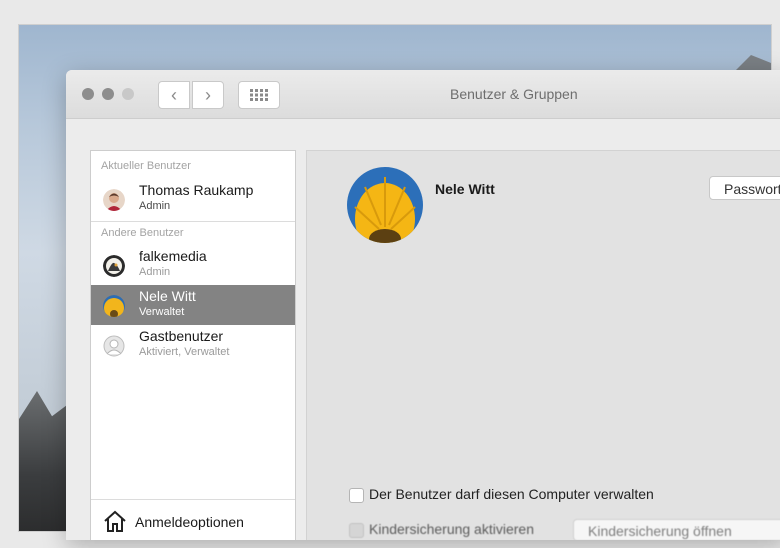 The width and height of the screenshot is (780, 548). I want to click on change-password-button: Passwort, so click(744, 188).